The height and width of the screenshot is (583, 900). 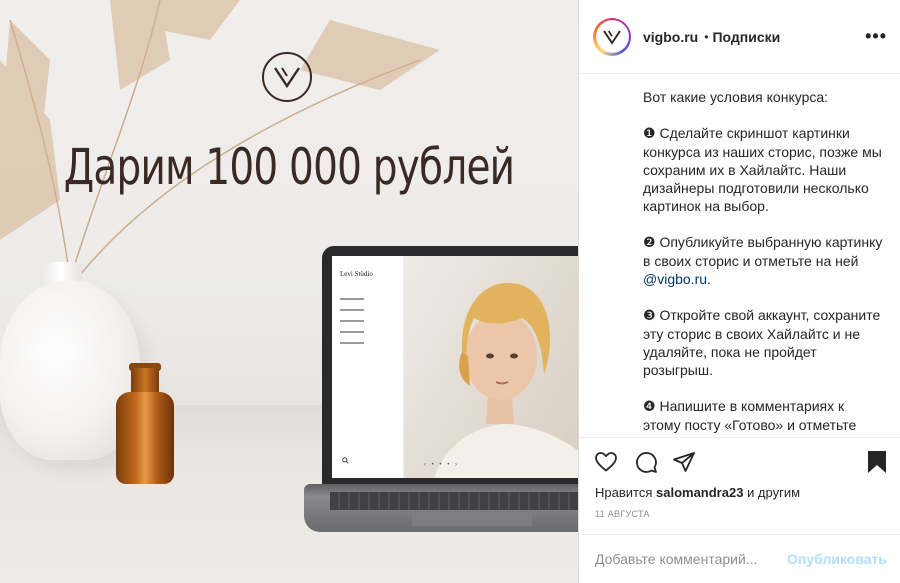 What do you see at coordinates (649, 316) in the screenshot?
I see `step-number: ❸` at bounding box center [649, 316].